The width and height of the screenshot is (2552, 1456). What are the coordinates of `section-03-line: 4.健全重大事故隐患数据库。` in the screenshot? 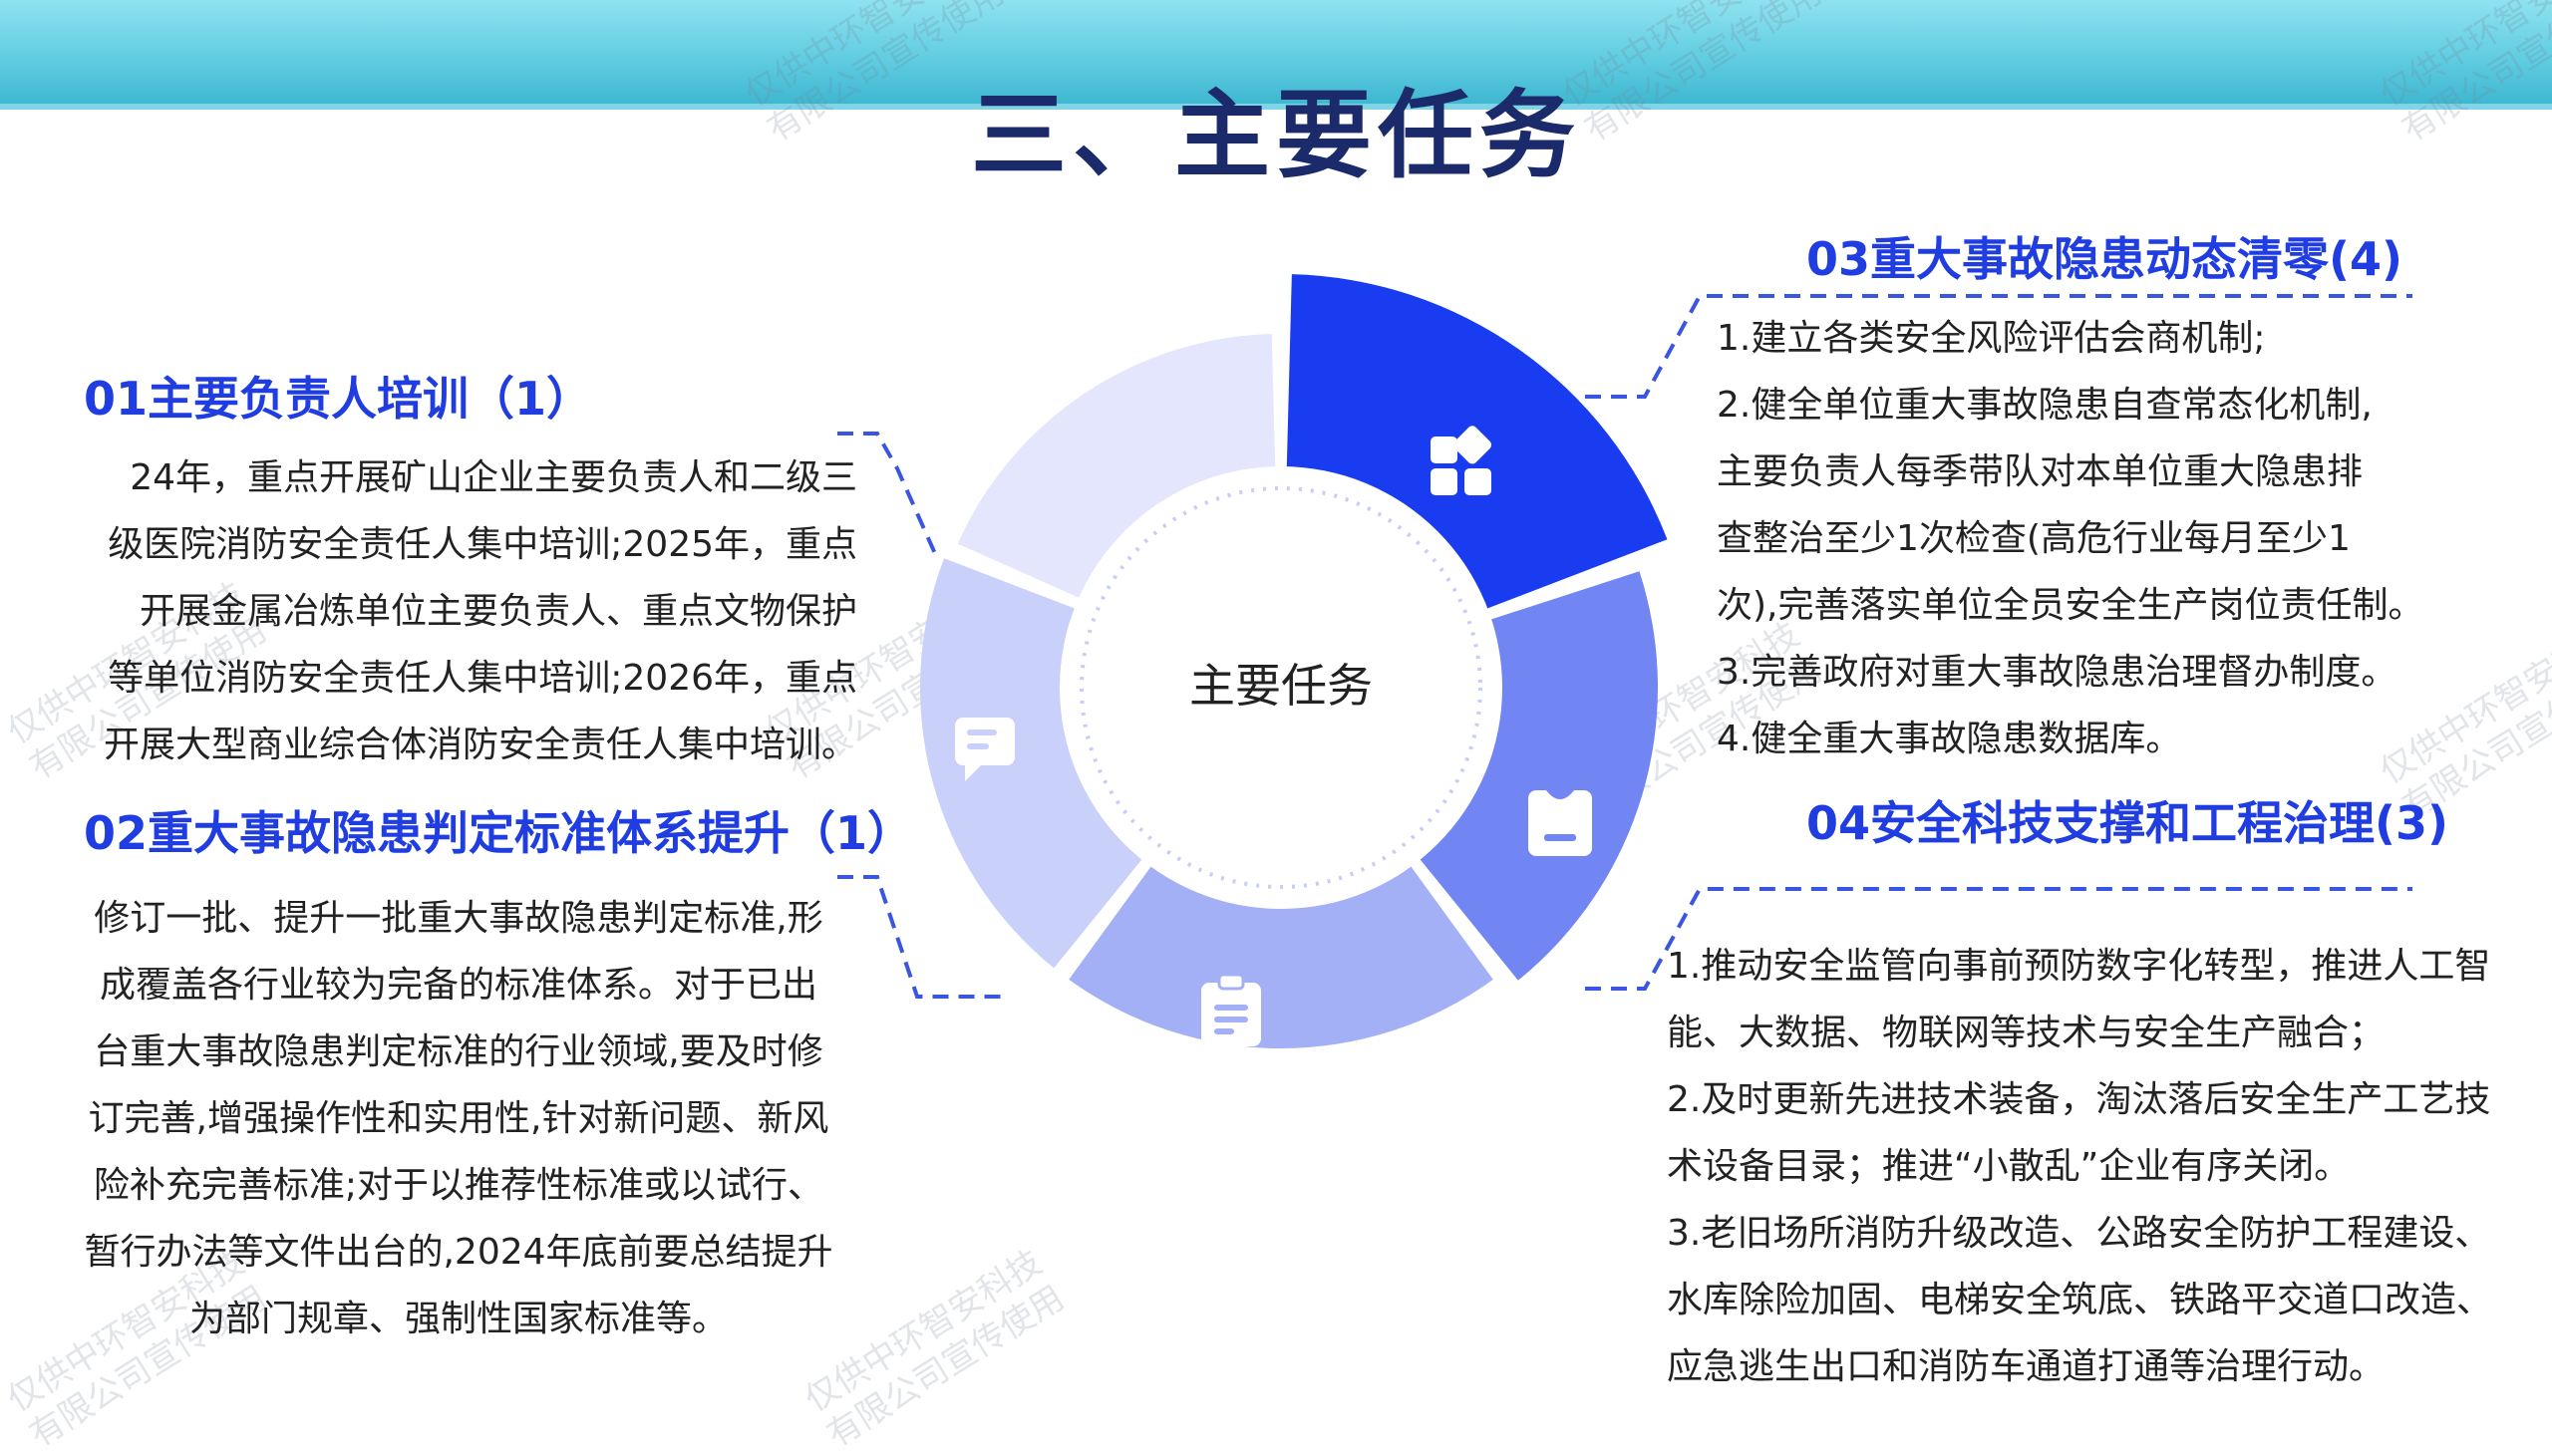 It's located at (1949, 739).